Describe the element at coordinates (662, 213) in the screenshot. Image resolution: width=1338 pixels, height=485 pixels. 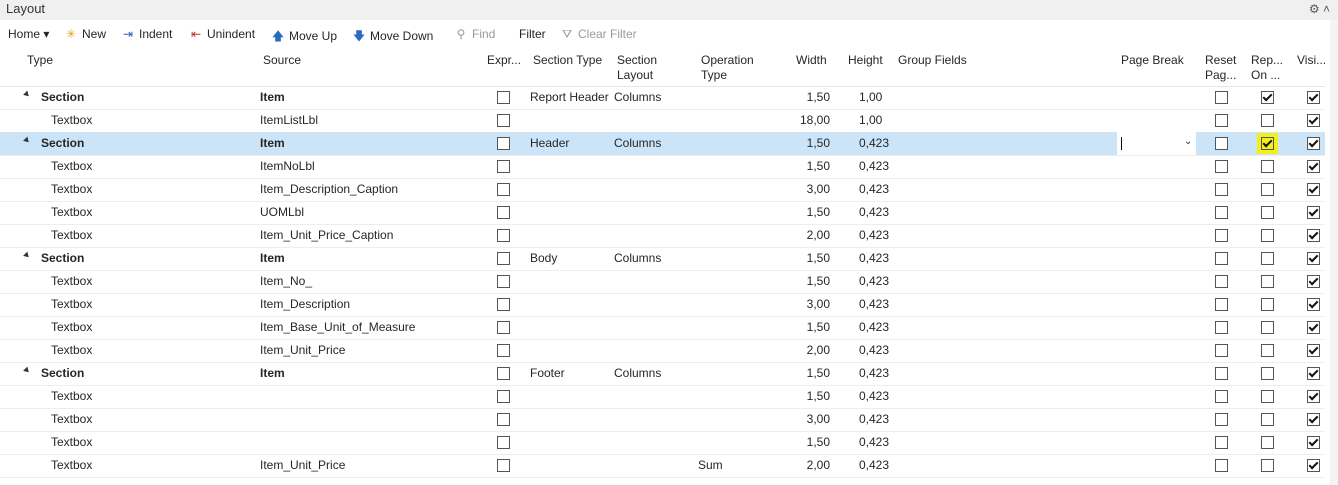
I see `table-row: Textbox UOMLbl 1,50 0,423` at that location.